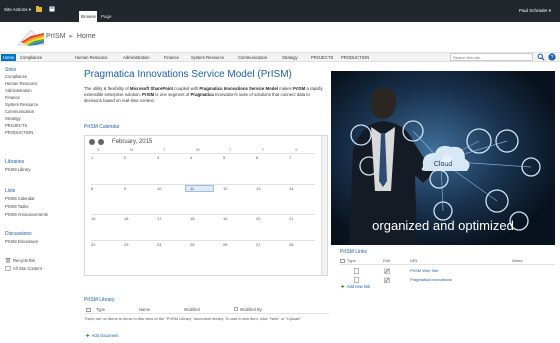  What do you see at coordinates (92, 188) in the screenshot?
I see `calendar-day: 8` at bounding box center [92, 188].